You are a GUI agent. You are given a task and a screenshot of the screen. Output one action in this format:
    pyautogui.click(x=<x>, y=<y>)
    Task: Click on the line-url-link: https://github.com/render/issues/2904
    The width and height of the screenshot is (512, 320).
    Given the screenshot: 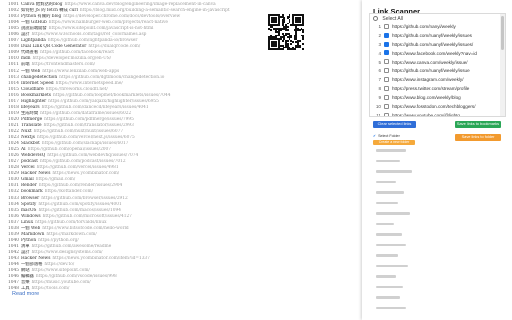 What is the action you would take?
    pyautogui.click(x=80, y=185)
    